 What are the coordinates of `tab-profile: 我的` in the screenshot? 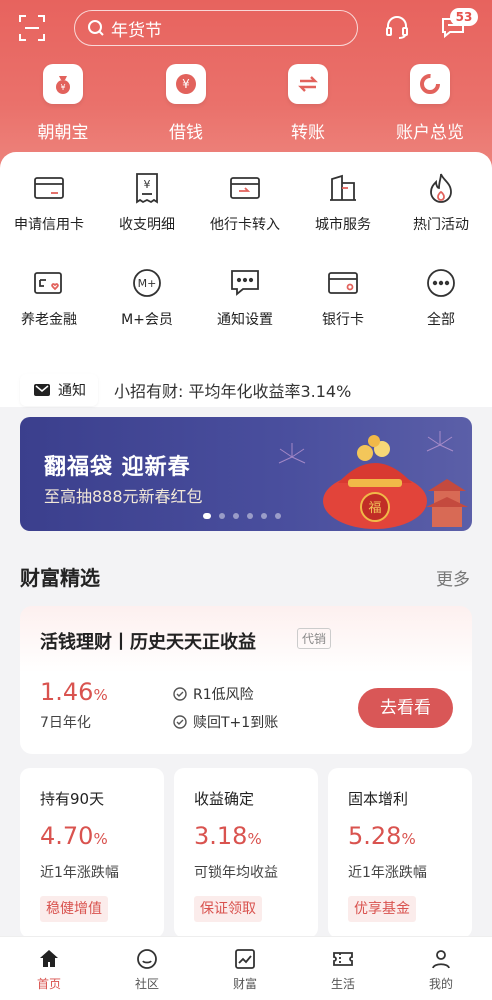 It's located at (441, 968).